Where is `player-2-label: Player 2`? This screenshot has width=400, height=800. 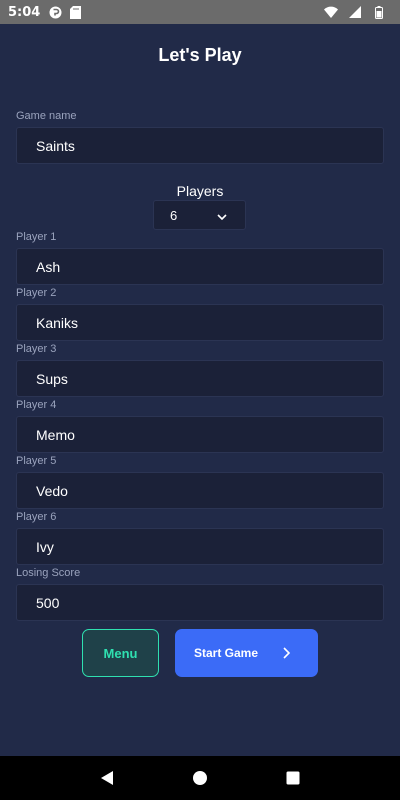 player-2-label: Player 2 is located at coordinates (36, 293).